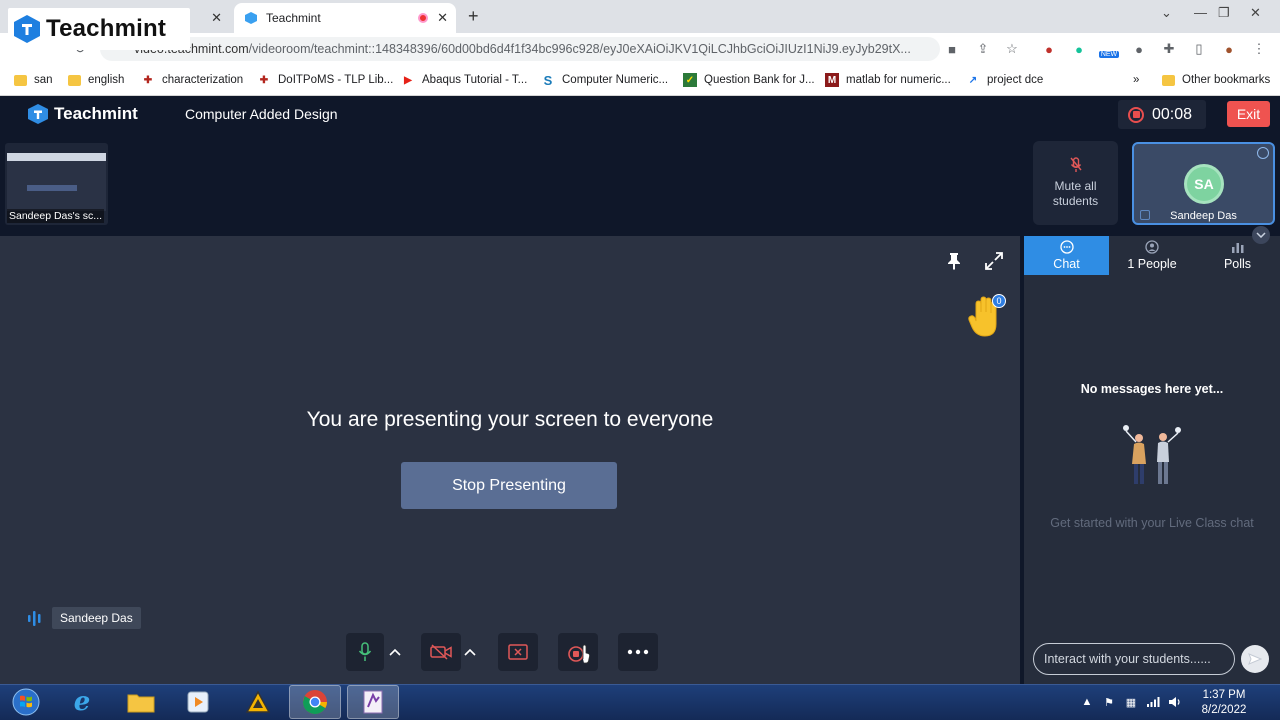  I want to click on more-options-button, so click(638, 652).